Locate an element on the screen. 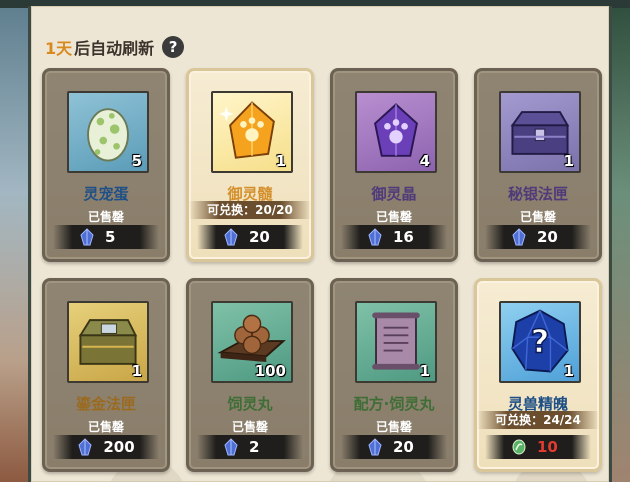 This screenshot has height=482, width=630. item-name: 饲灵丸 is located at coordinates (250, 404).